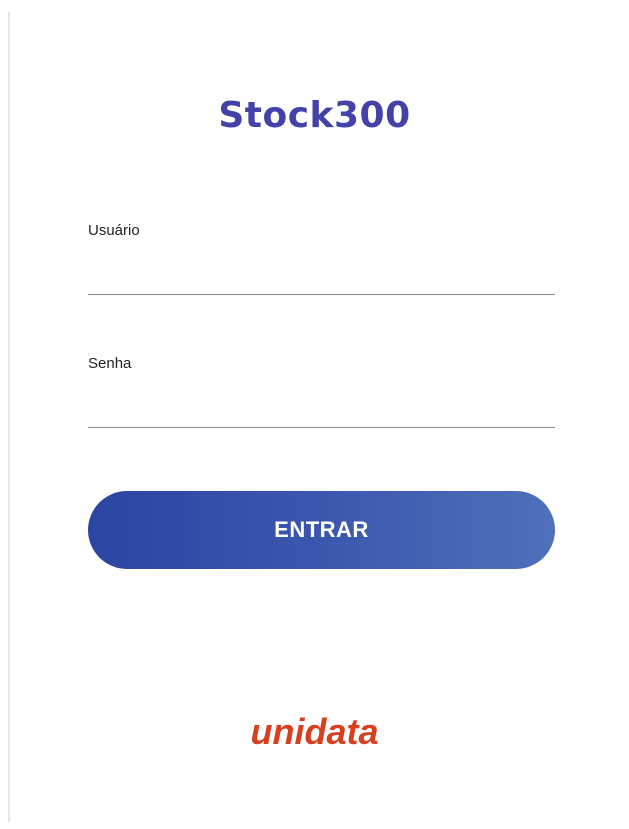 The height and width of the screenshot is (829, 629). I want to click on brand-logo: unidata, so click(314, 731).